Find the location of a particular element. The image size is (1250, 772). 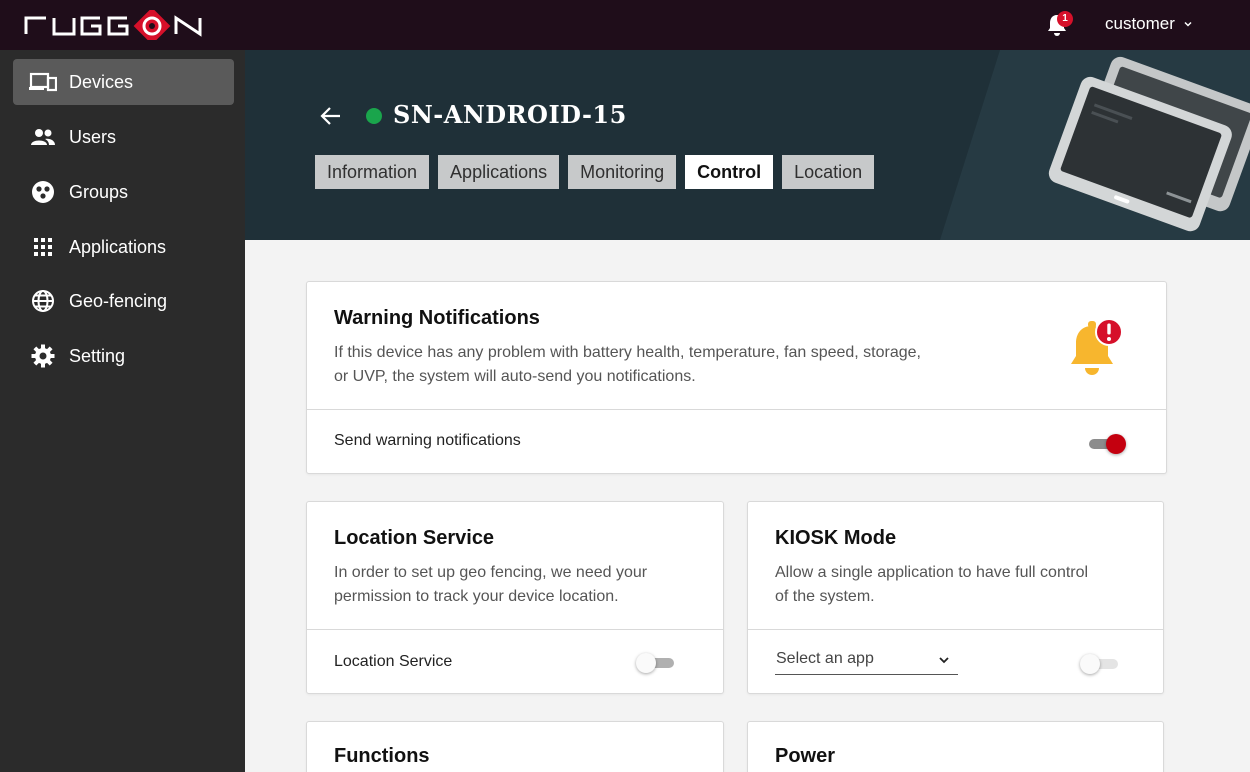

card-description-line: of the system. is located at coordinates (825, 596).